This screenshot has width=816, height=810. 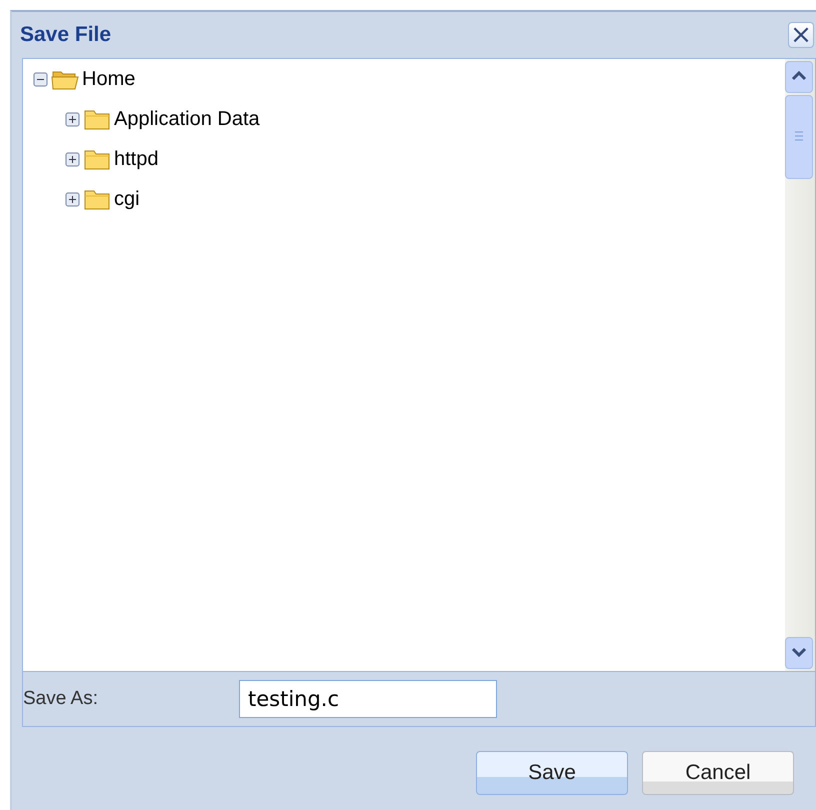 What do you see at coordinates (187, 119) in the screenshot?
I see `folder-label: Application Data` at bounding box center [187, 119].